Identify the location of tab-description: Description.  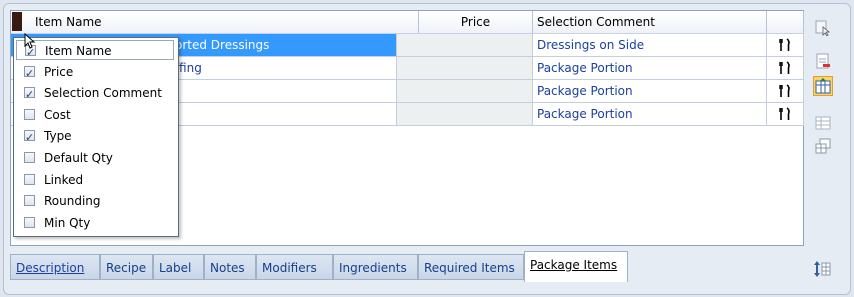
(55, 267).